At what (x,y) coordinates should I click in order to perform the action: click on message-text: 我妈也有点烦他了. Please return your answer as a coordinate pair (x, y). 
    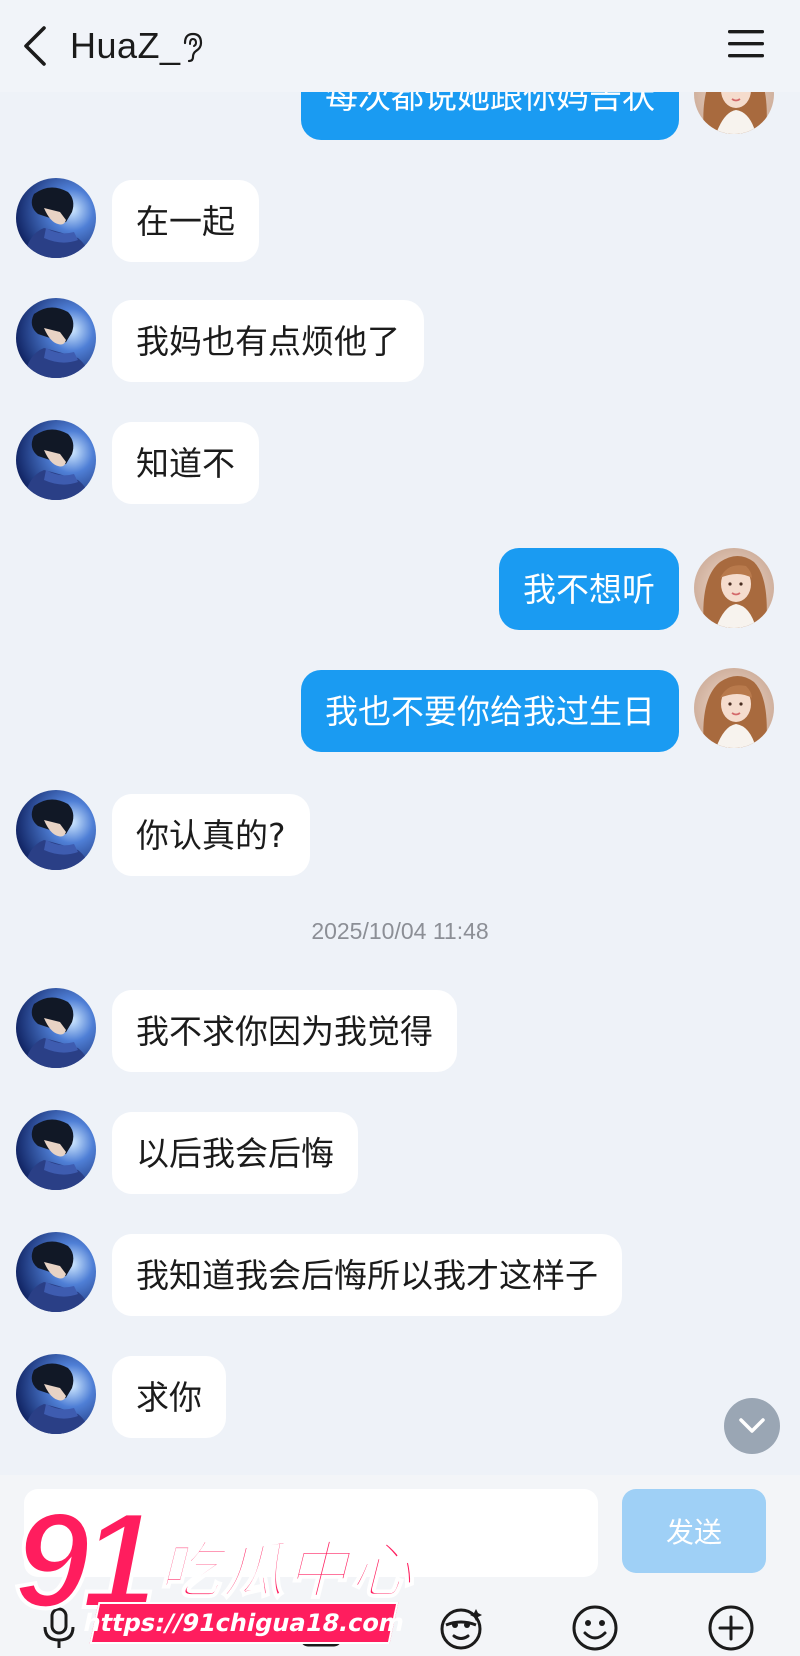
    Looking at the image, I should click on (268, 341).